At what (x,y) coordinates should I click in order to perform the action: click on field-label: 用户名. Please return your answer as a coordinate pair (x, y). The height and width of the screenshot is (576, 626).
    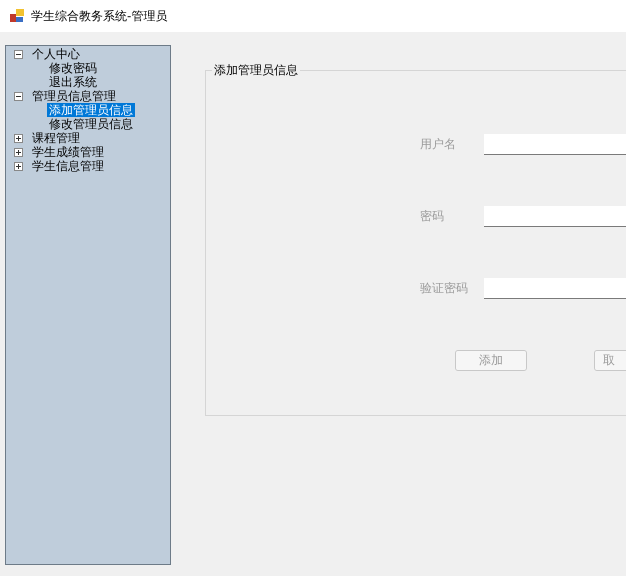
    Looking at the image, I should click on (438, 144).